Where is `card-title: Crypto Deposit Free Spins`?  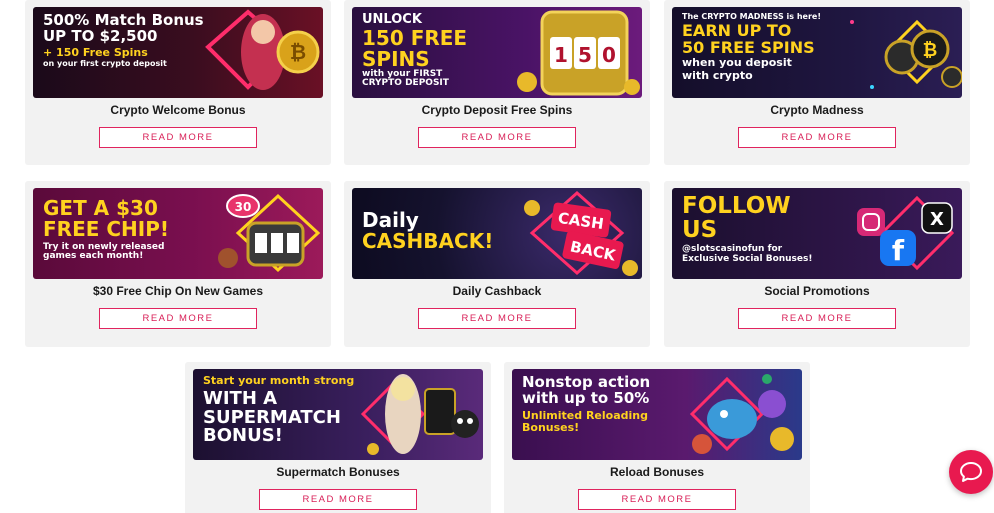
card-title: Crypto Deposit Free Spins is located at coordinates (497, 110).